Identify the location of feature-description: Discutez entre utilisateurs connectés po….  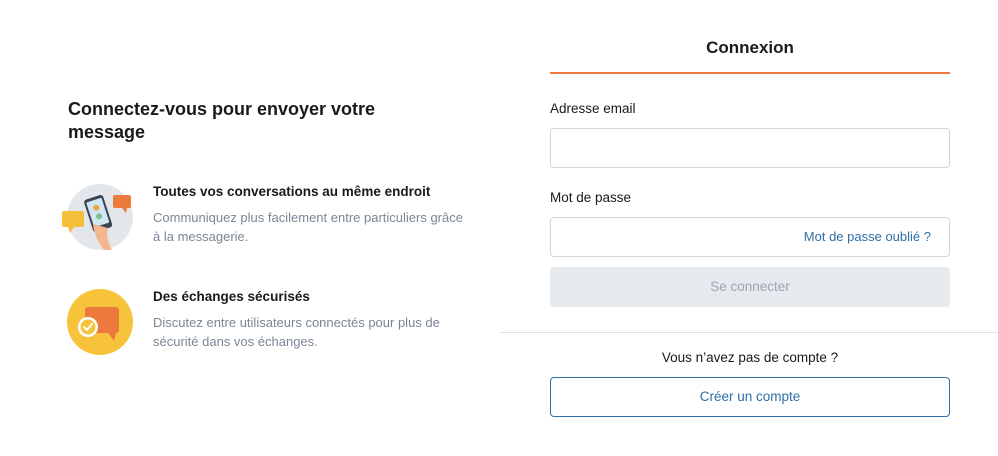
(296, 332).